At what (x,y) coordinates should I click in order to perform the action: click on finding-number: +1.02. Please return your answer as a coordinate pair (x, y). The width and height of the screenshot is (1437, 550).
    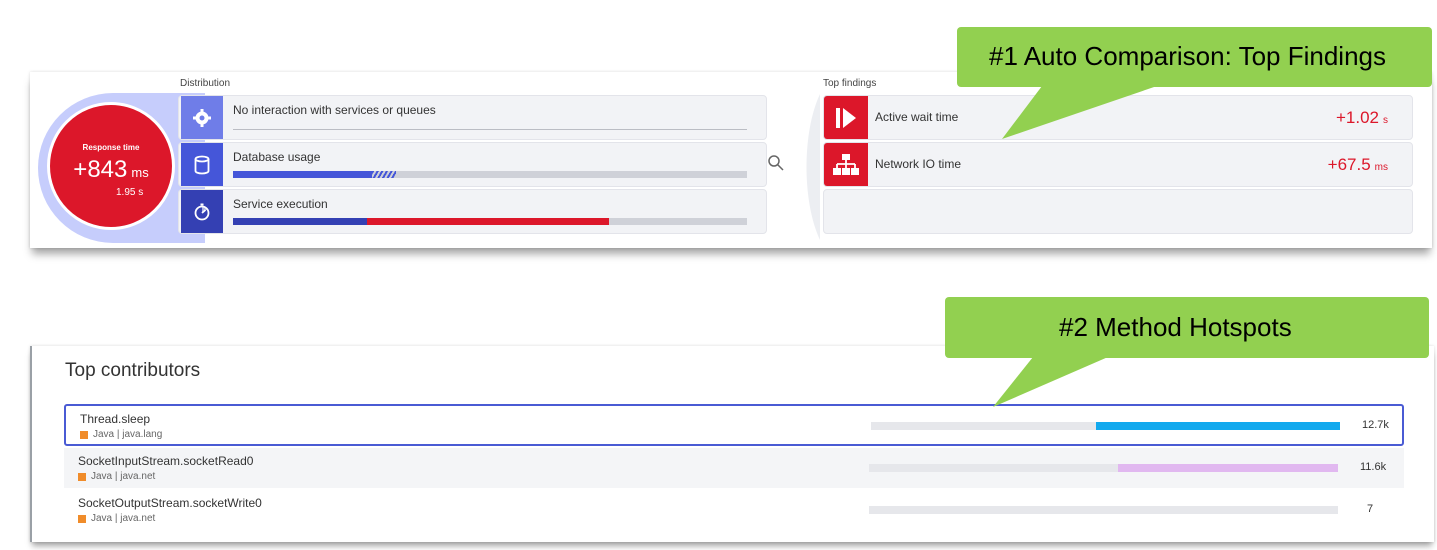
    Looking at the image, I should click on (1357, 117).